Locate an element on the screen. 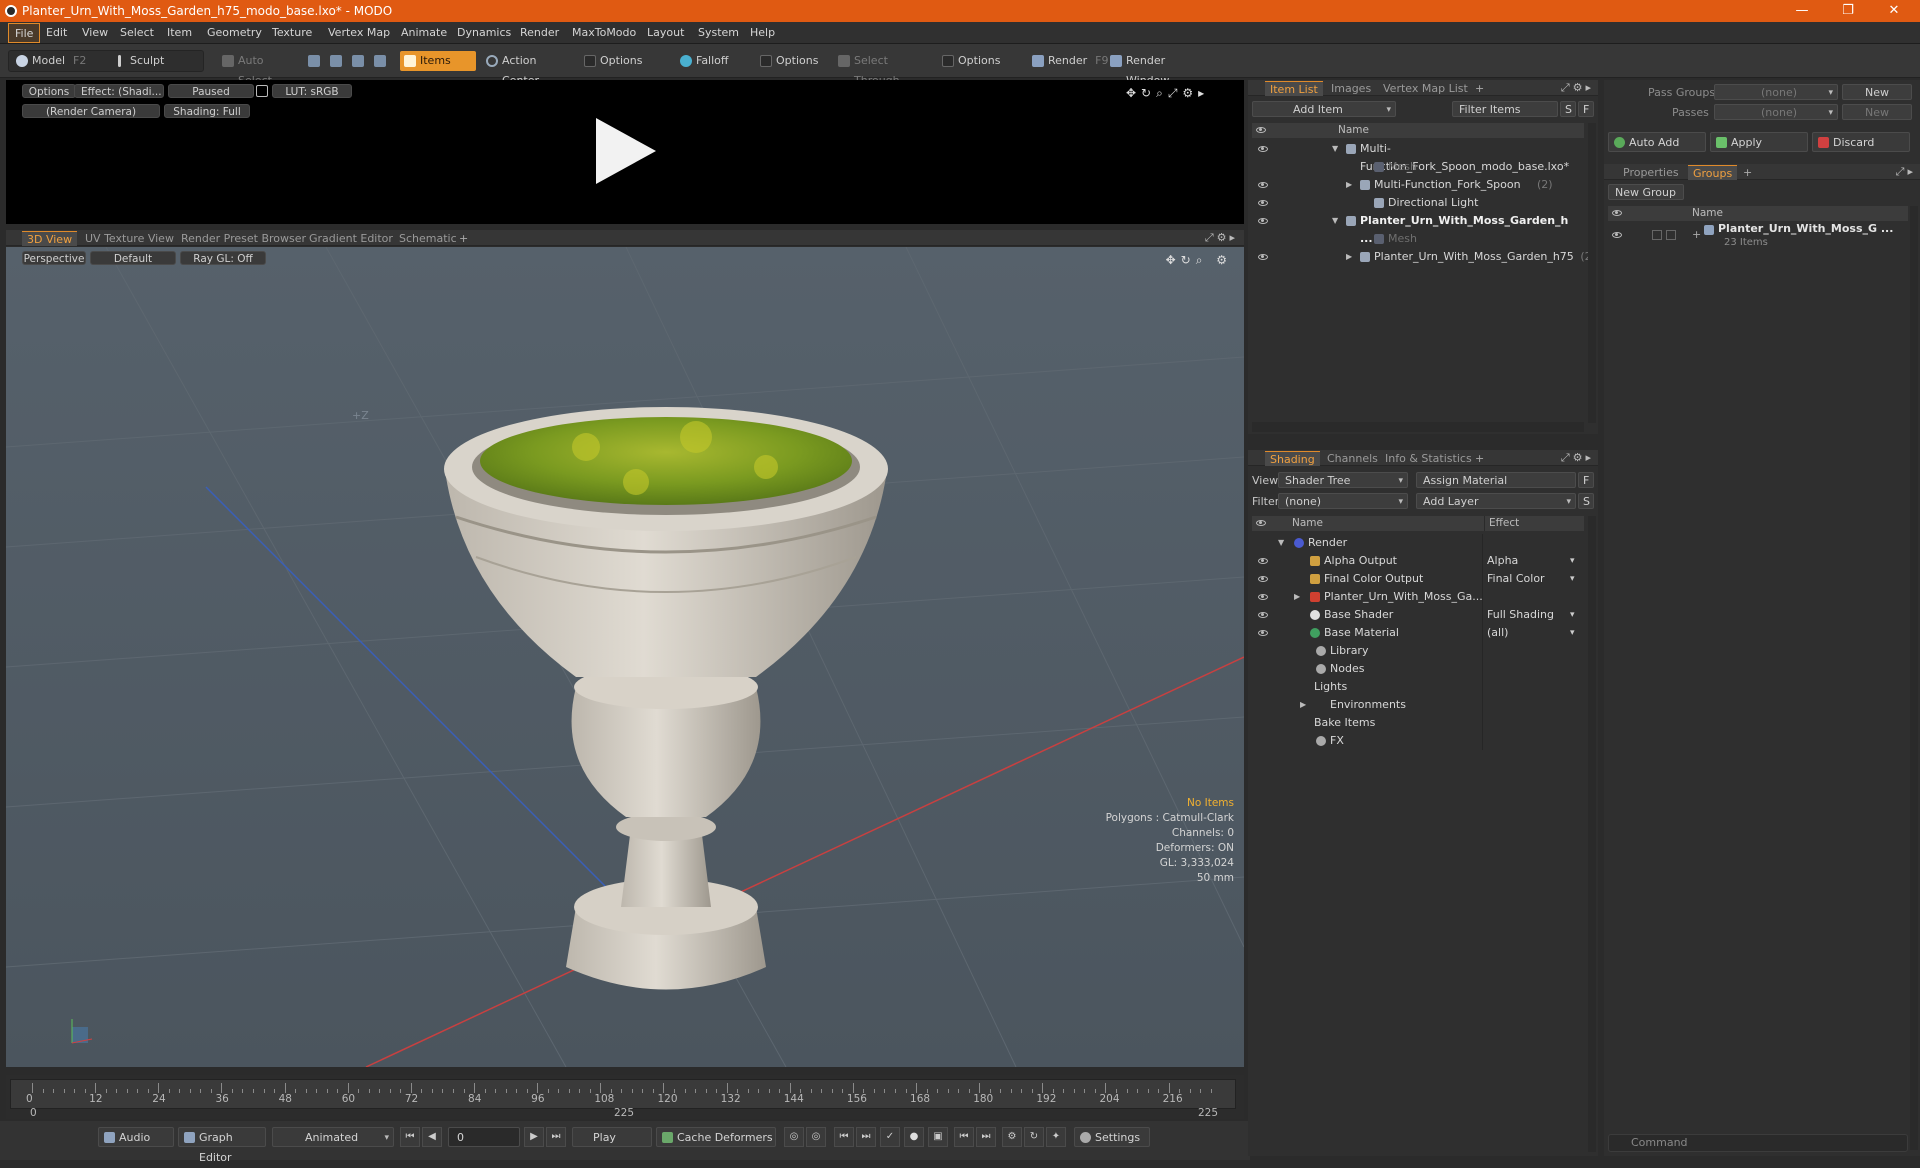 This screenshot has height=1168, width=1920. viewport-panel-controls-icon: ⤢⚙▸ is located at coordinates (1221, 238).